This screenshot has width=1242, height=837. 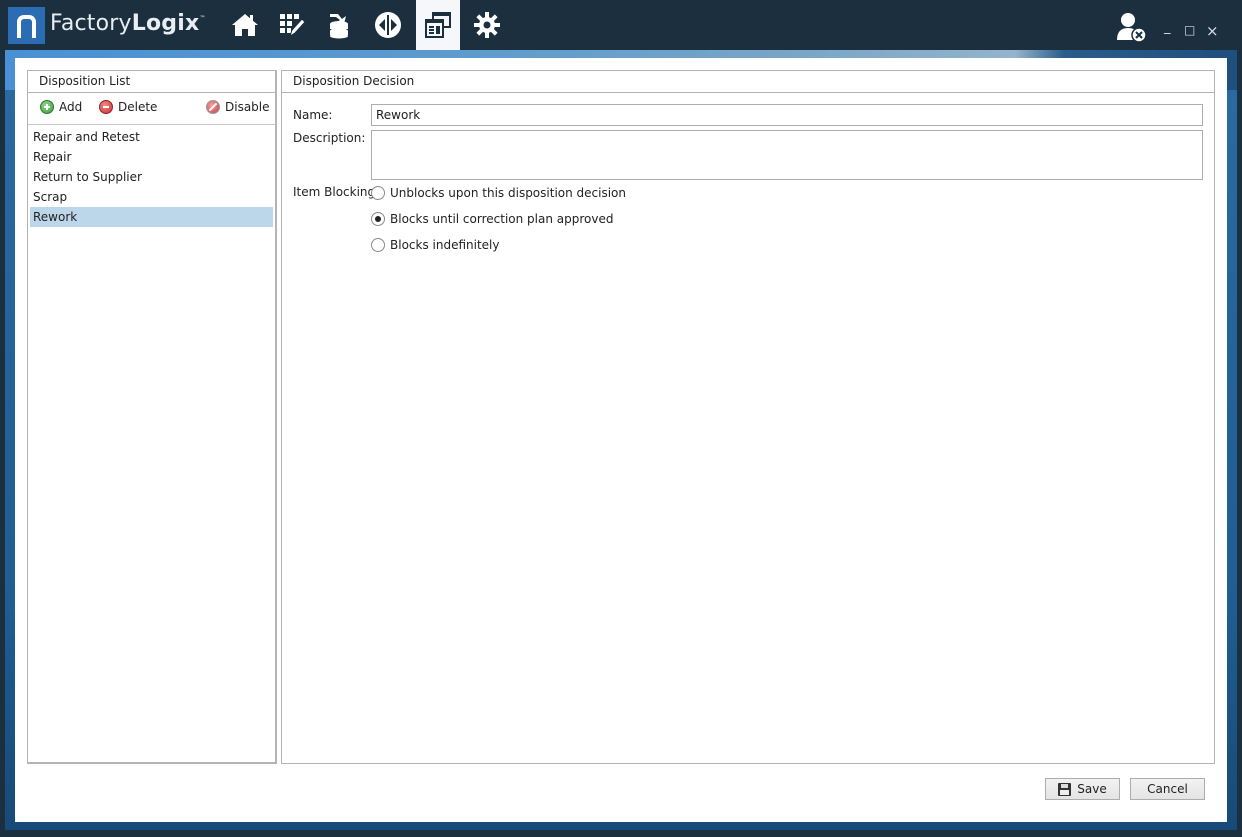 I want to click on radio-blocks-until-approved: Blocks until correction plan approved, so click(x=492, y=219).